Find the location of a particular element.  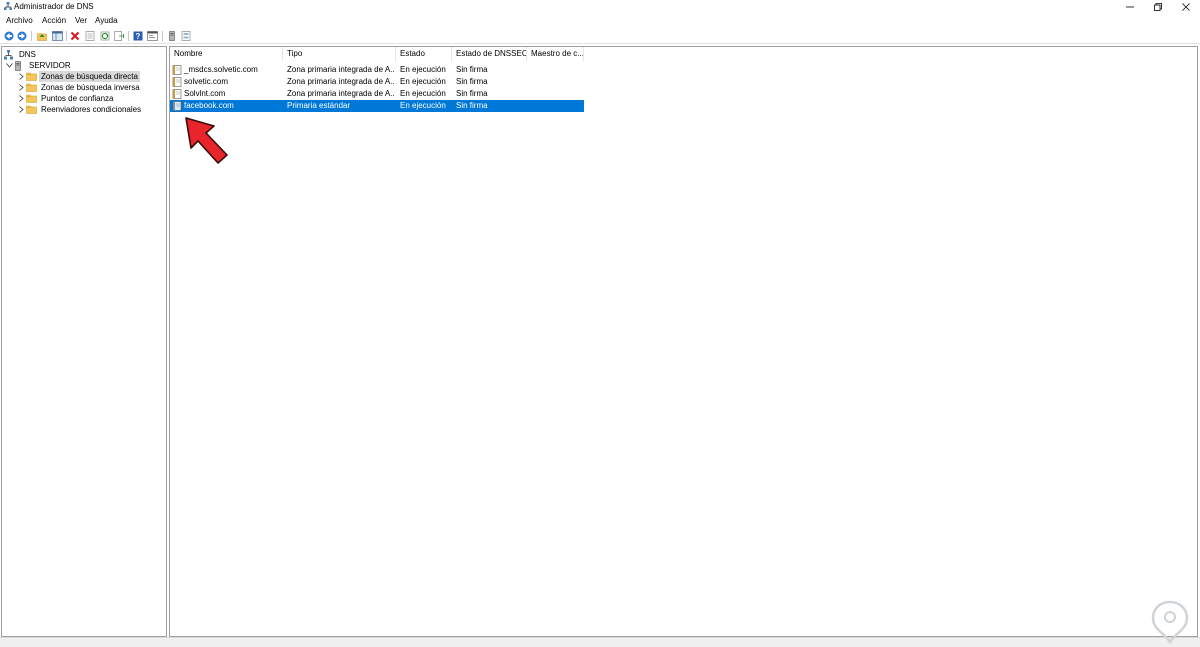

zone-name: solvetic.com is located at coordinates (206, 81).